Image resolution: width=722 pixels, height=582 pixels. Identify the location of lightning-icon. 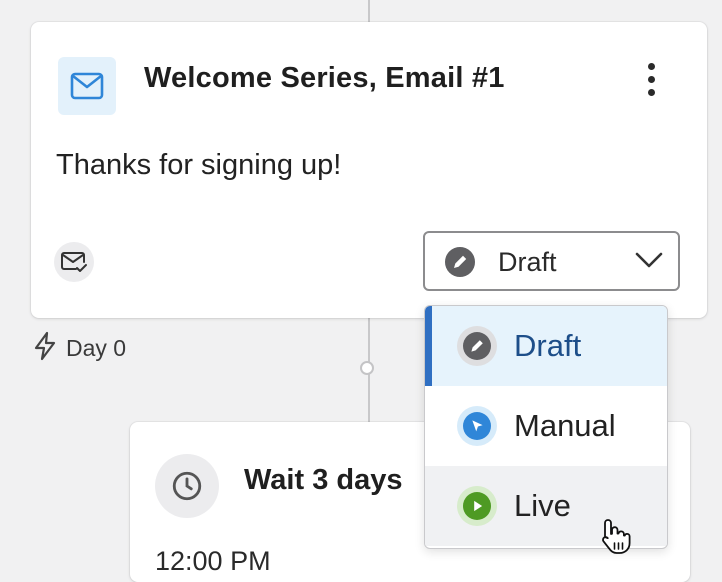
(45, 348).